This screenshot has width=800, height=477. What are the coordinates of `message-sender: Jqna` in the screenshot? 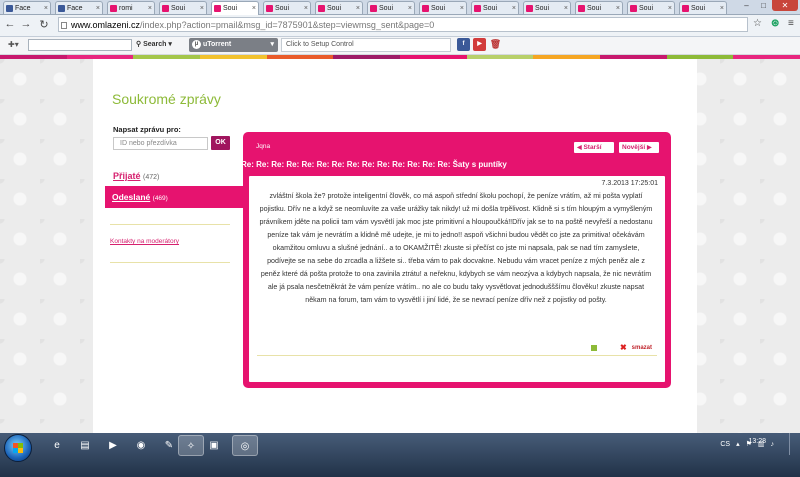 It's located at (263, 146).